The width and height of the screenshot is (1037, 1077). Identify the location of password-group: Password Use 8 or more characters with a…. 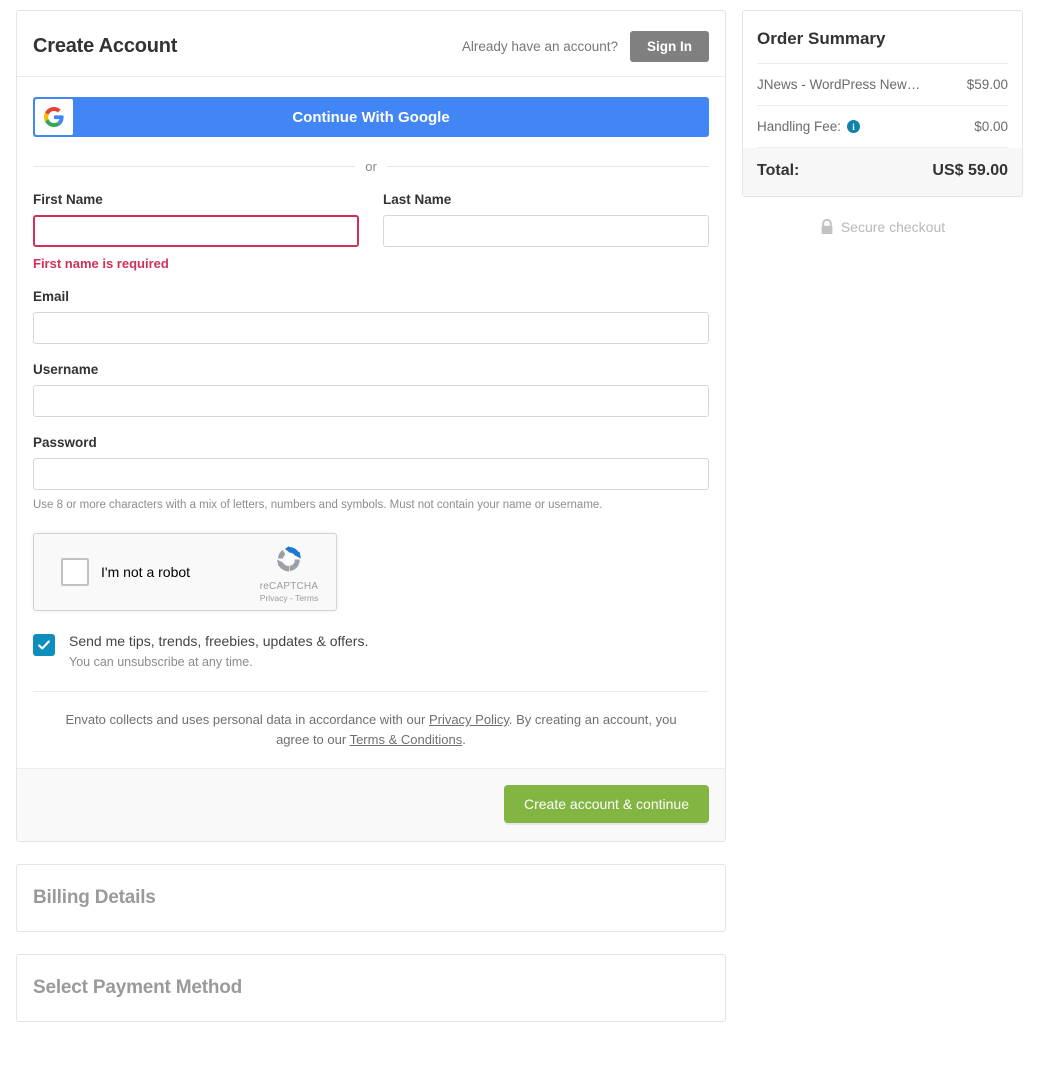
(371, 473).